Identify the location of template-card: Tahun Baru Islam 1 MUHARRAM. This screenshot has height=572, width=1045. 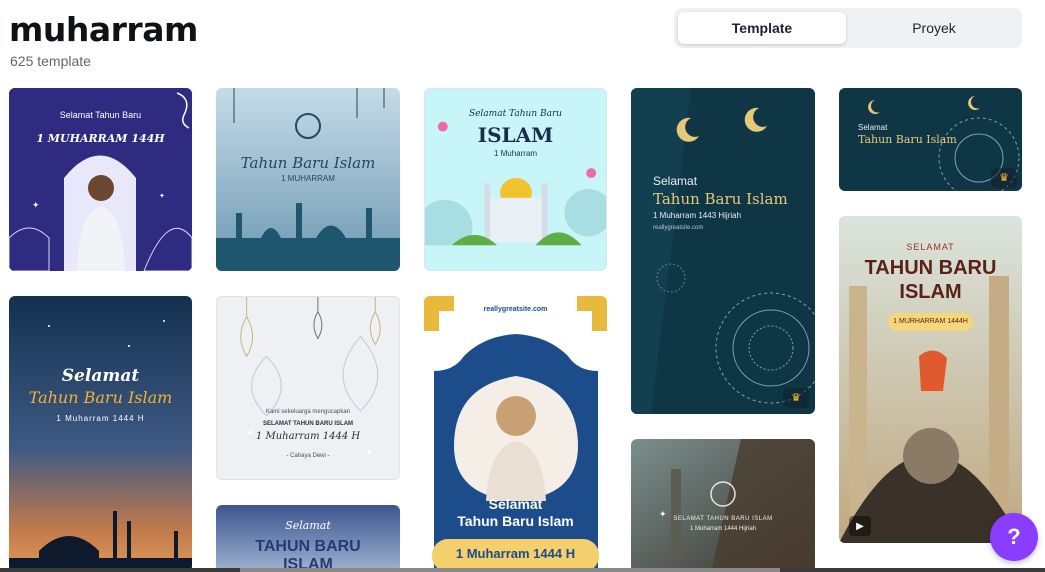
(308, 179).